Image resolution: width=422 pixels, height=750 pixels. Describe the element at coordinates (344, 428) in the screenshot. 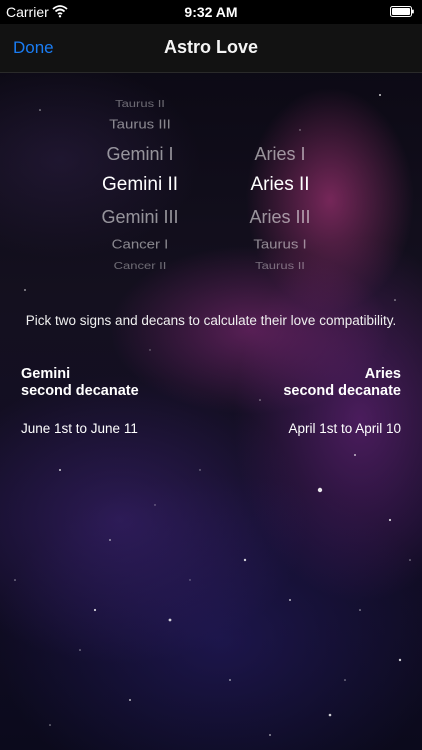

I see `right-sign-dates: April 1st to April 10` at that location.